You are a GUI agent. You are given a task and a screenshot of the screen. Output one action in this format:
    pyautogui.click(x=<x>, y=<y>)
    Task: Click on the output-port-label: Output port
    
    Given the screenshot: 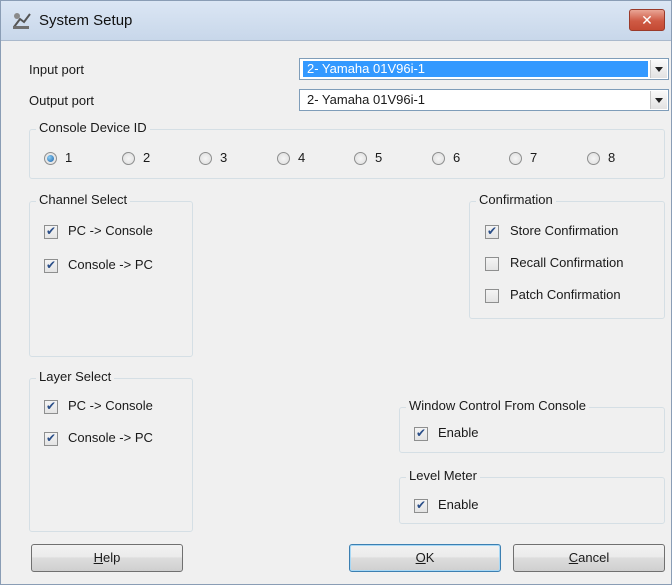 What is the action you would take?
    pyautogui.click(x=62, y=100)
    